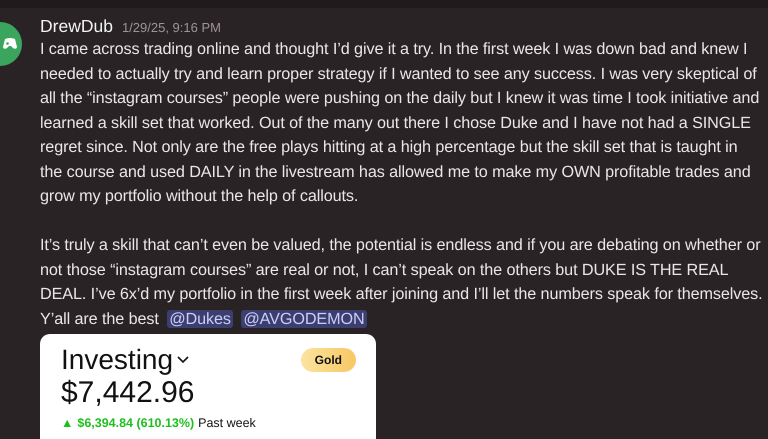 This screenshot has width=768, height=439. I want to click on period-label: Past week, so click(227, 423).